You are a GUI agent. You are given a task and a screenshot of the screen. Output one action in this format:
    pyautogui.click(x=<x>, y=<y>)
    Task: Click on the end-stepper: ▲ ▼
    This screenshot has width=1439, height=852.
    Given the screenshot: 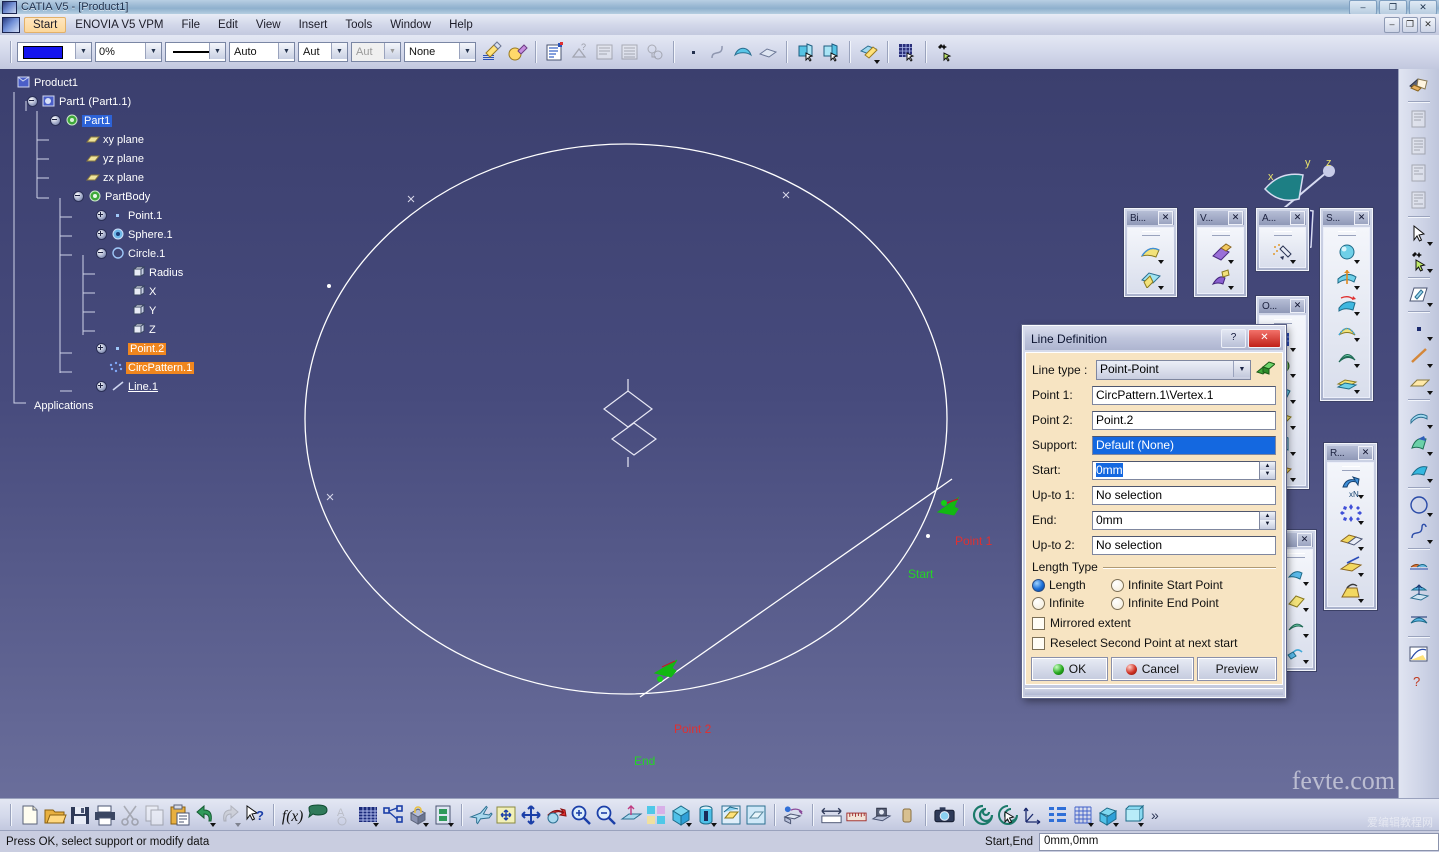 What is the action you would take?
    pyautogui.click(x=1268, y=520)
    